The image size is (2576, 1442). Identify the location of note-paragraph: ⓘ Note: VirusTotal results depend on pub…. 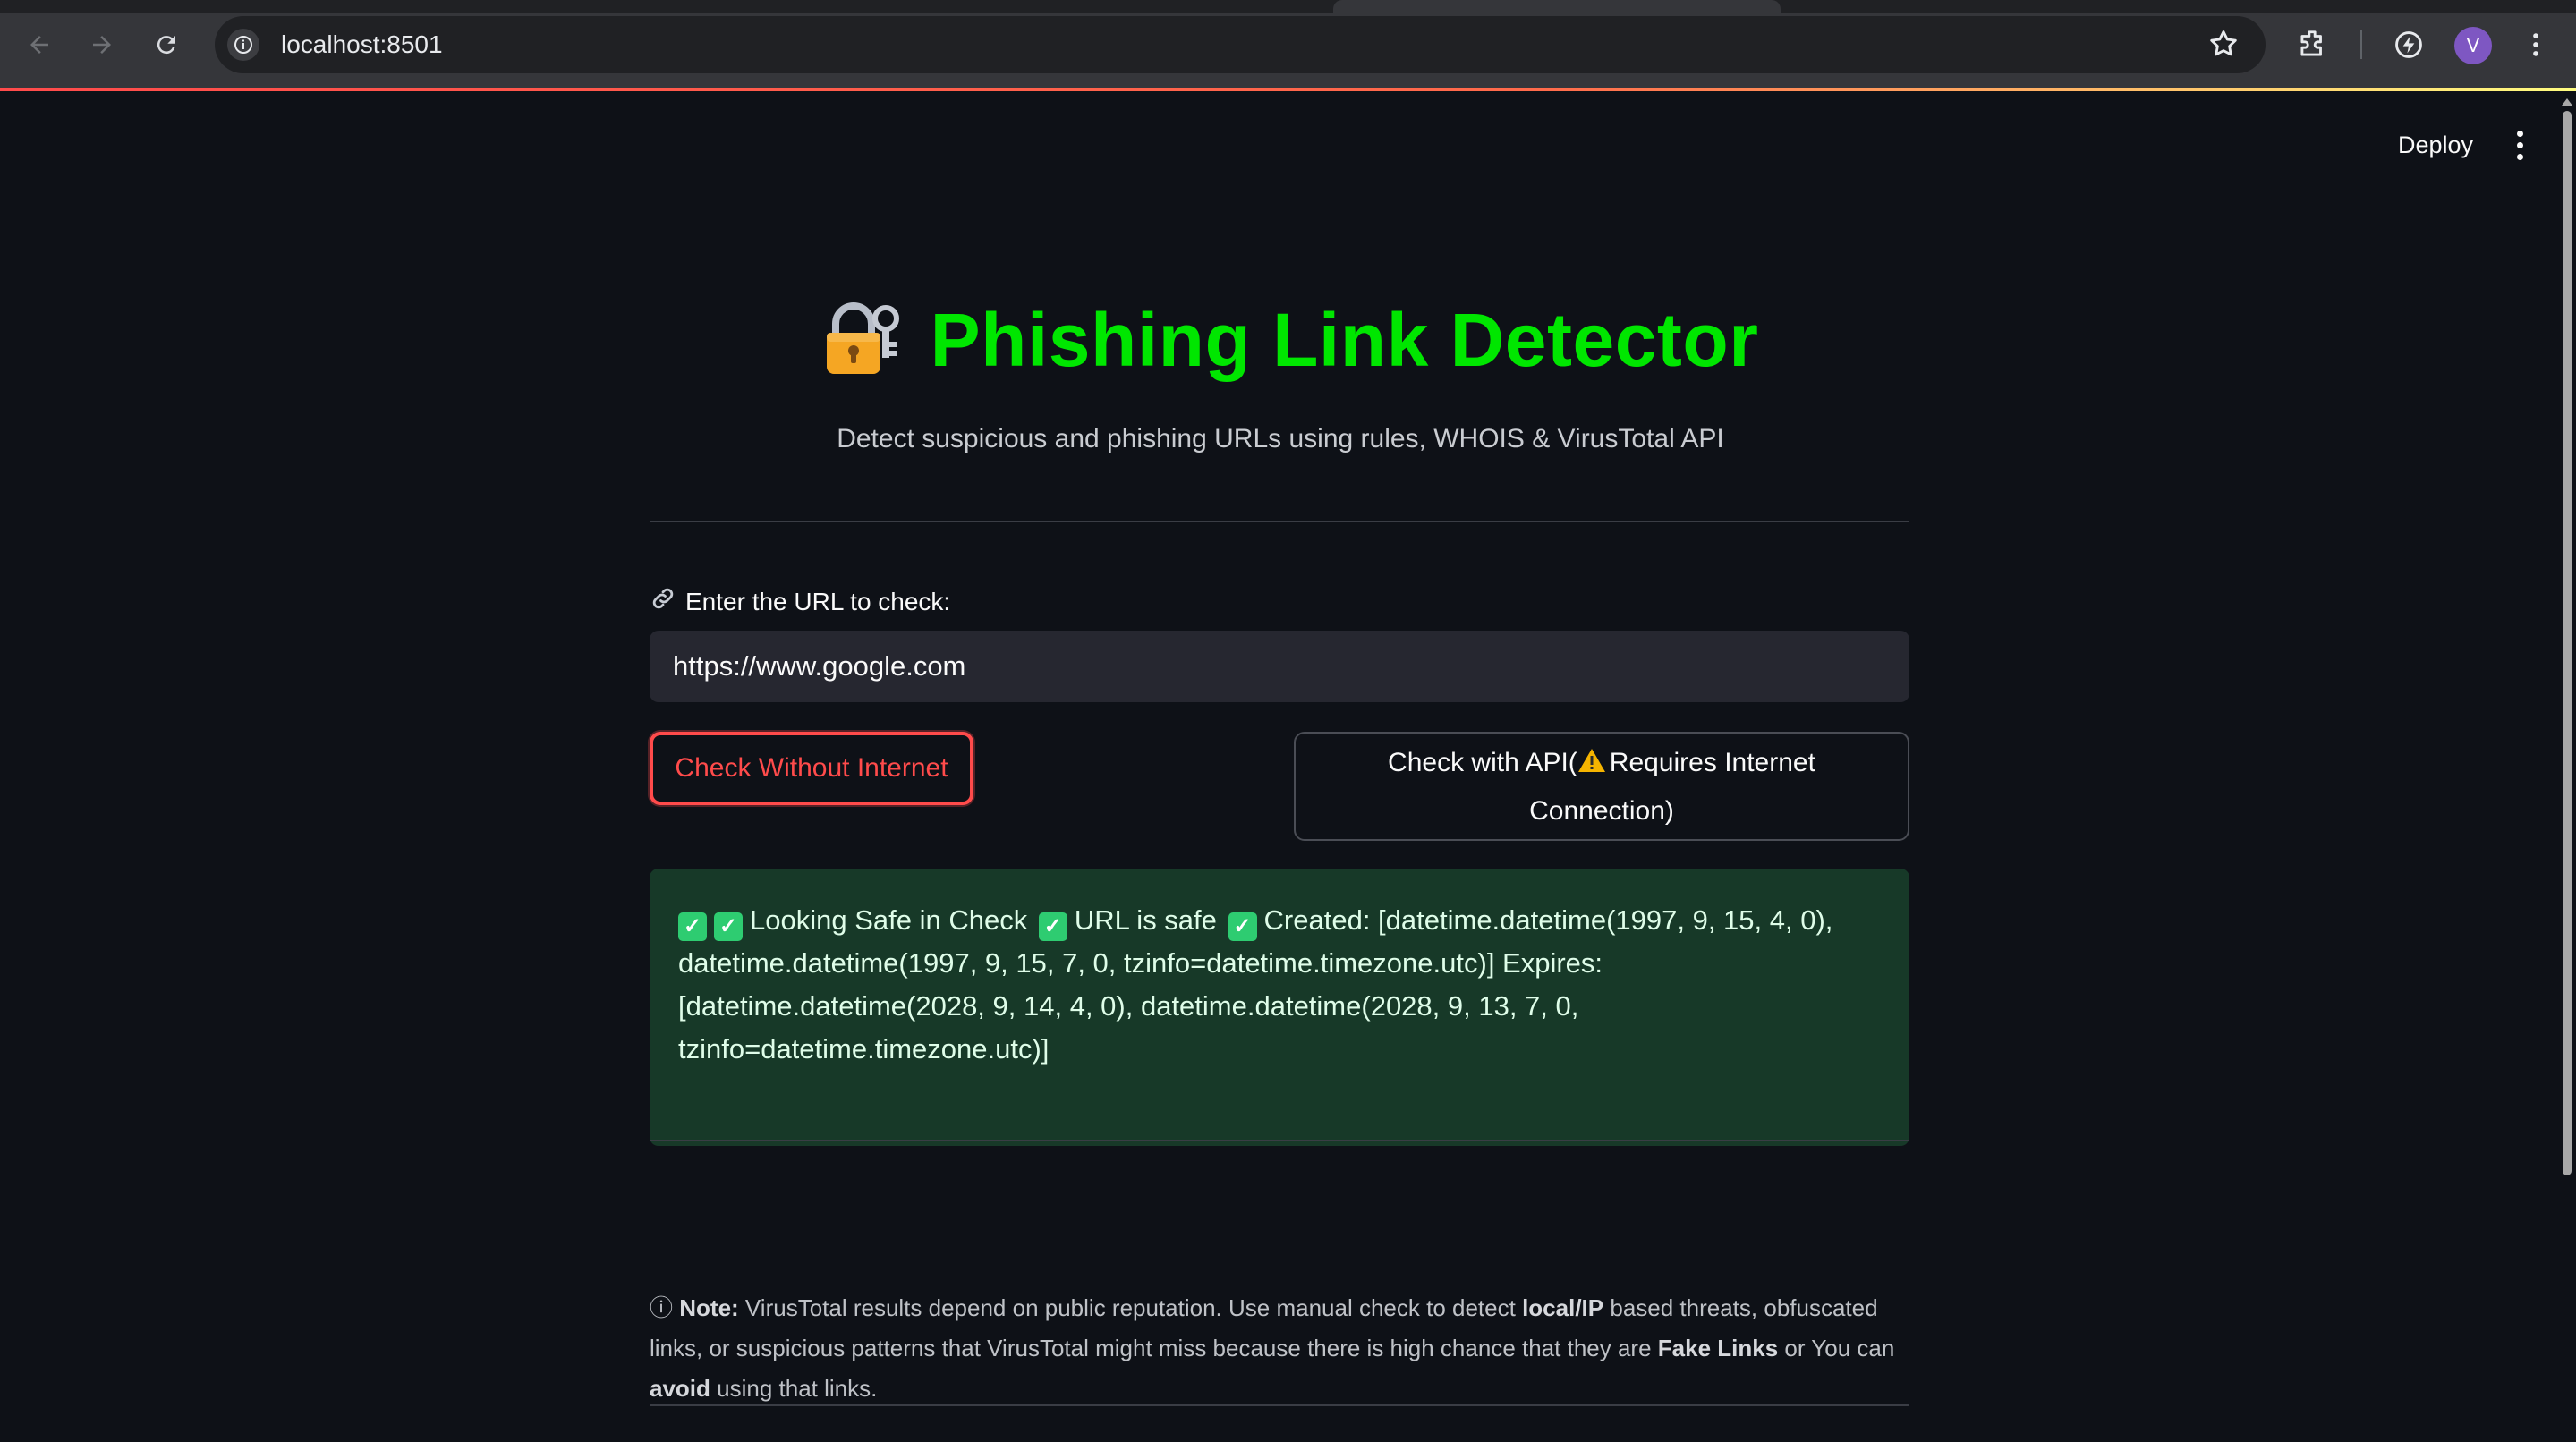
(1272, 1348).